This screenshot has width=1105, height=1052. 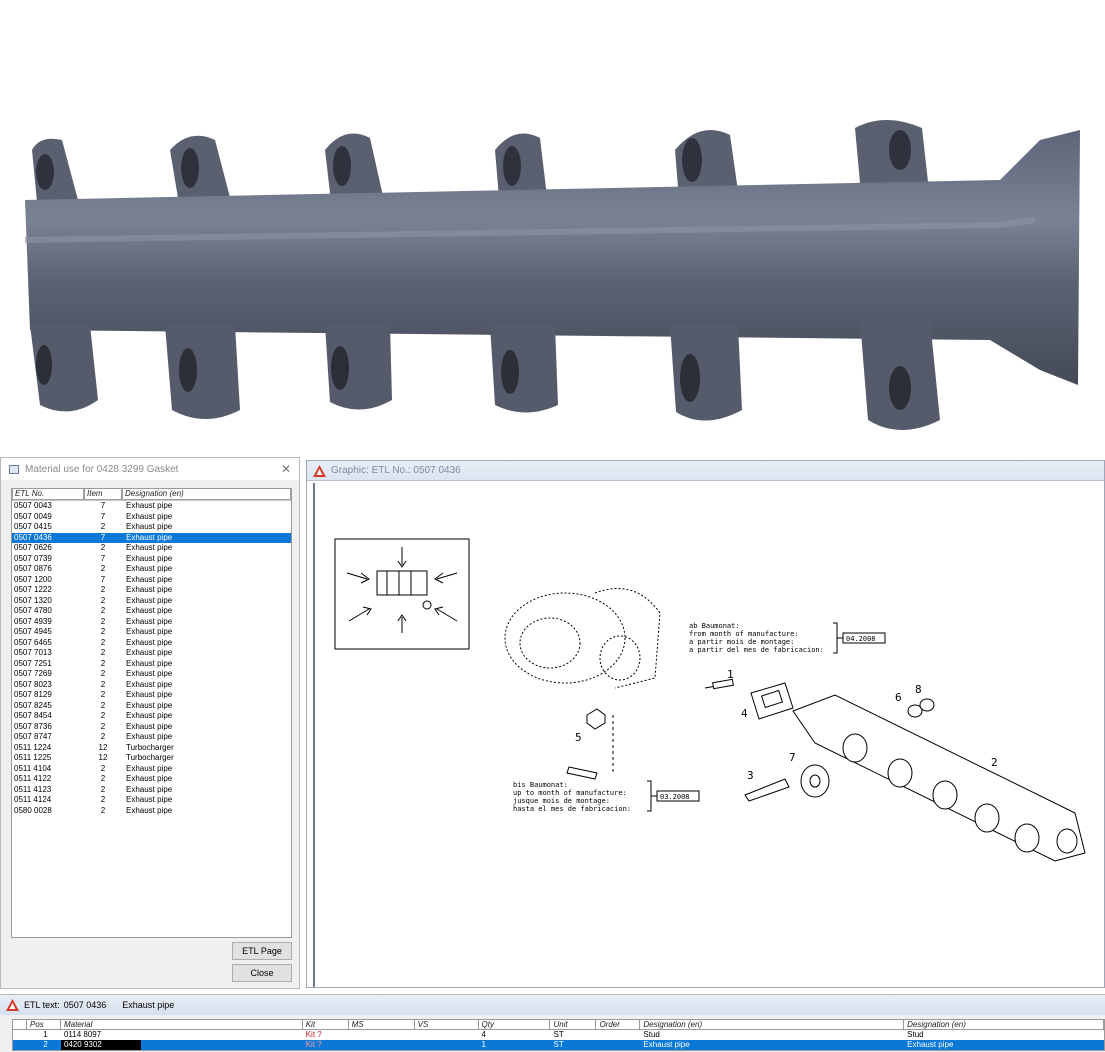 I want to click on row-marker, so click(x=20, y=1035).